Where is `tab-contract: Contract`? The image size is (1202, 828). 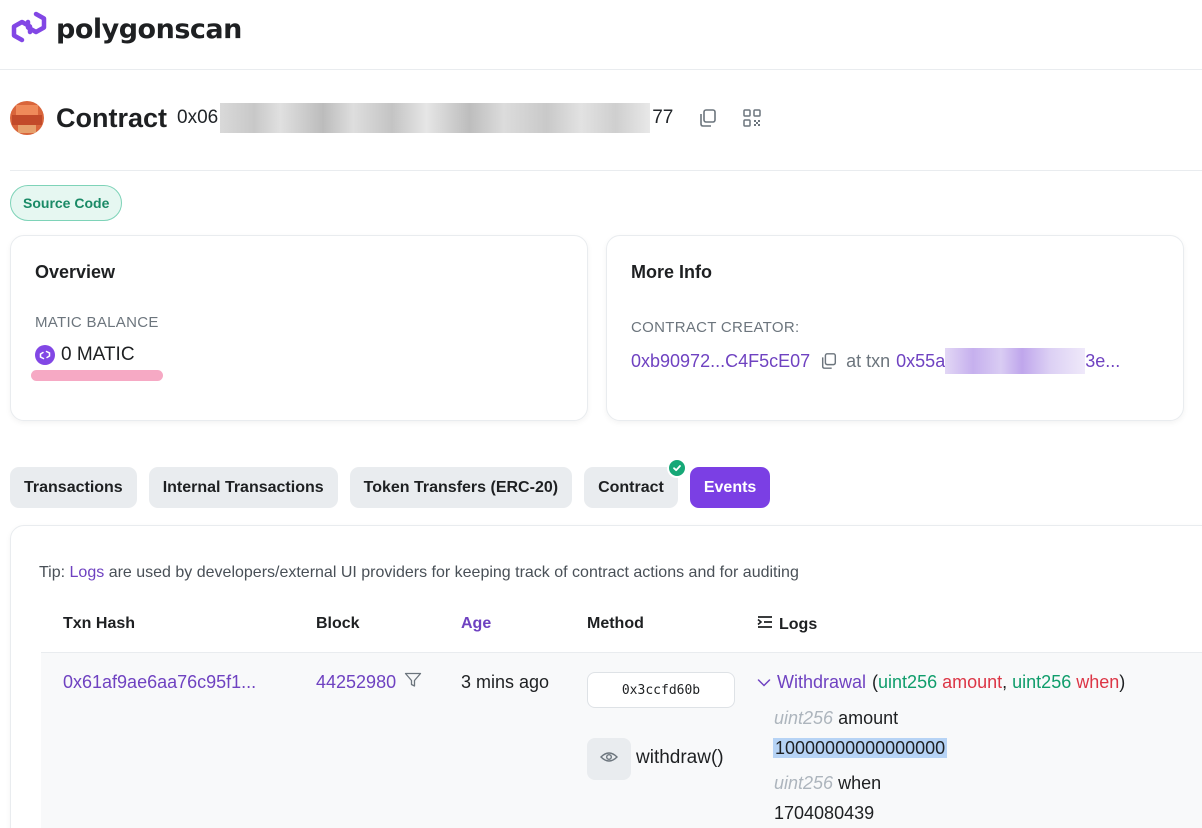
tab-contract: Contract is located at coordinates (635, 483).